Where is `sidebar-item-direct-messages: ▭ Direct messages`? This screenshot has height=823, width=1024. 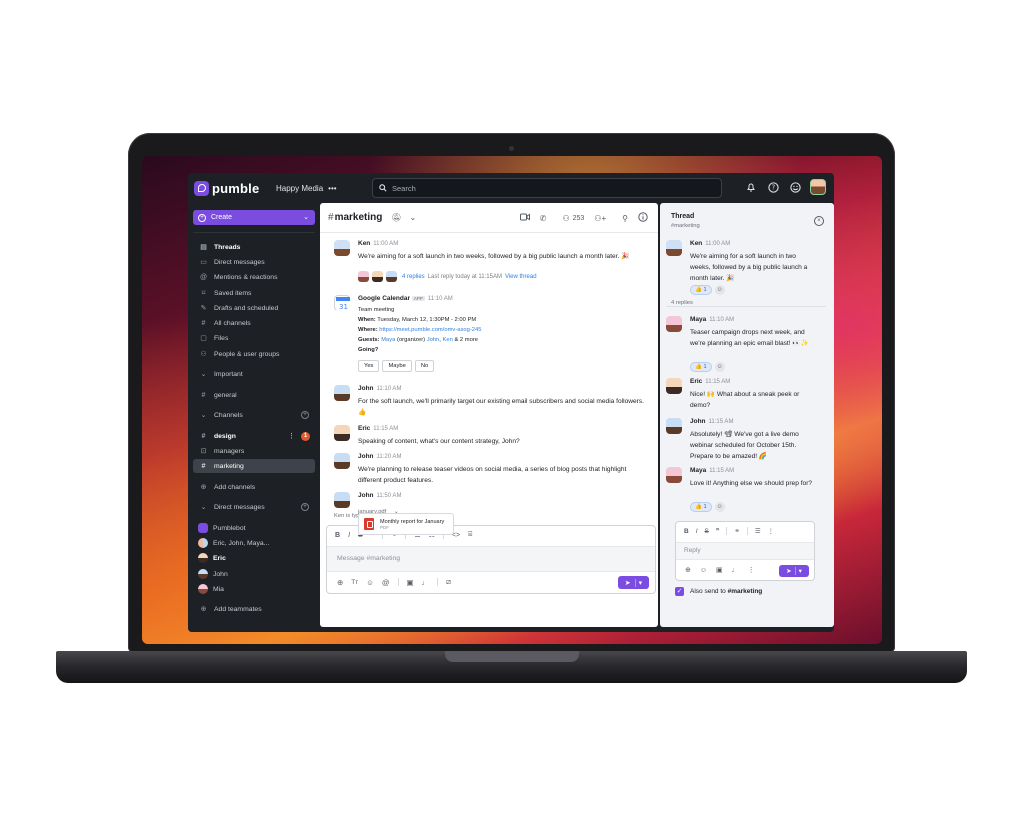 sidebar-item-direct-messages: ▭ Direct messages is located at coordinates (254, 262).